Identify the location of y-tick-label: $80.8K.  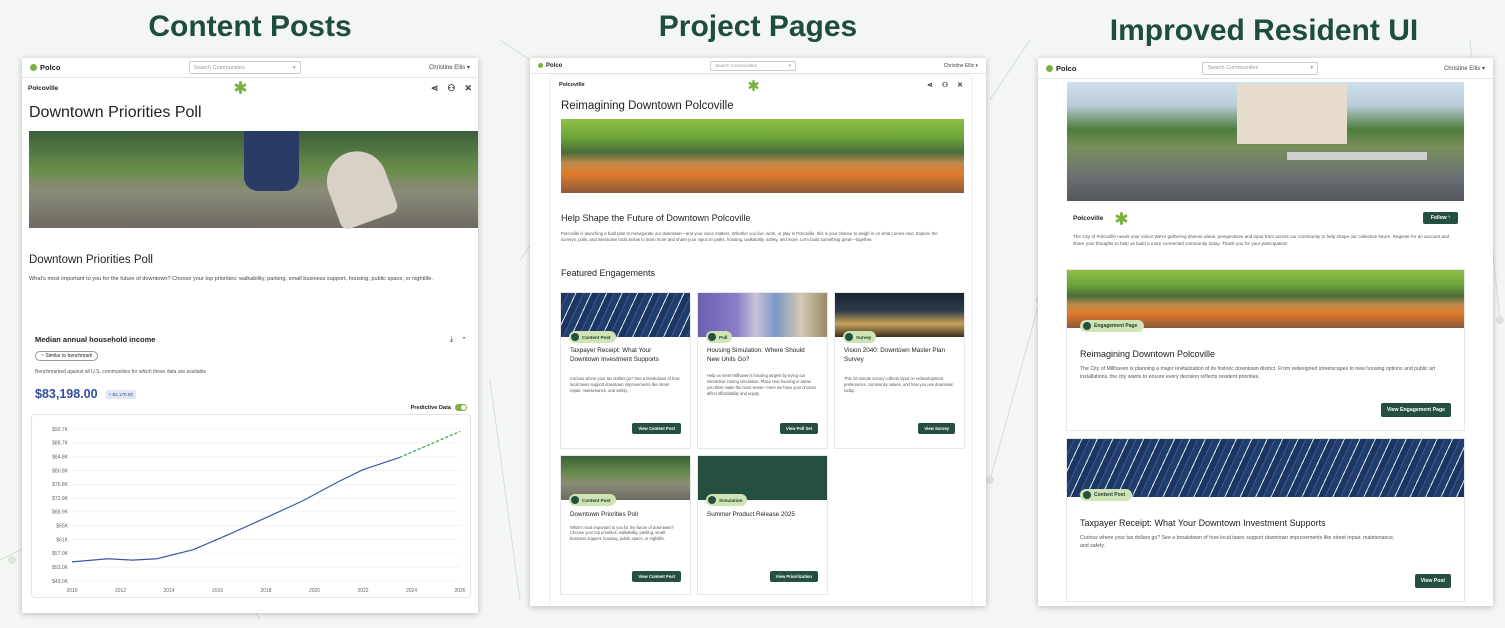
(60, 472).